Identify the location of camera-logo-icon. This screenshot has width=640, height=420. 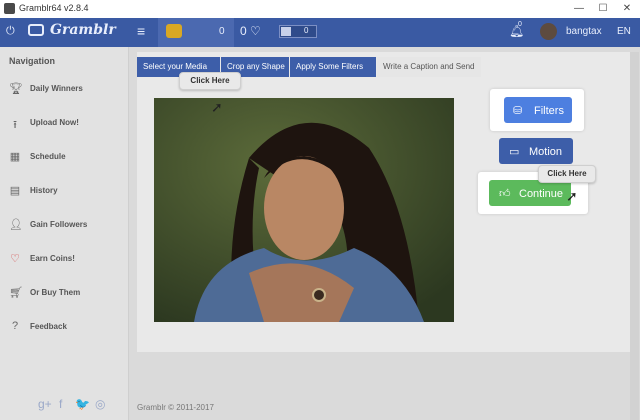
(36, 30).